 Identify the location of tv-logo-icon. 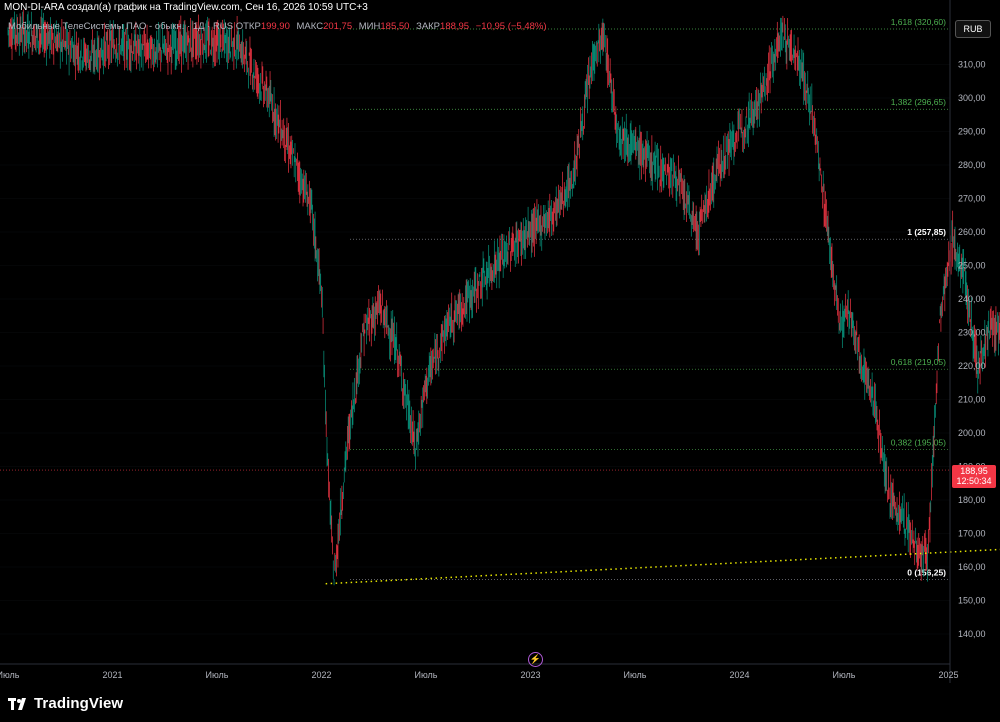
(17, 703).